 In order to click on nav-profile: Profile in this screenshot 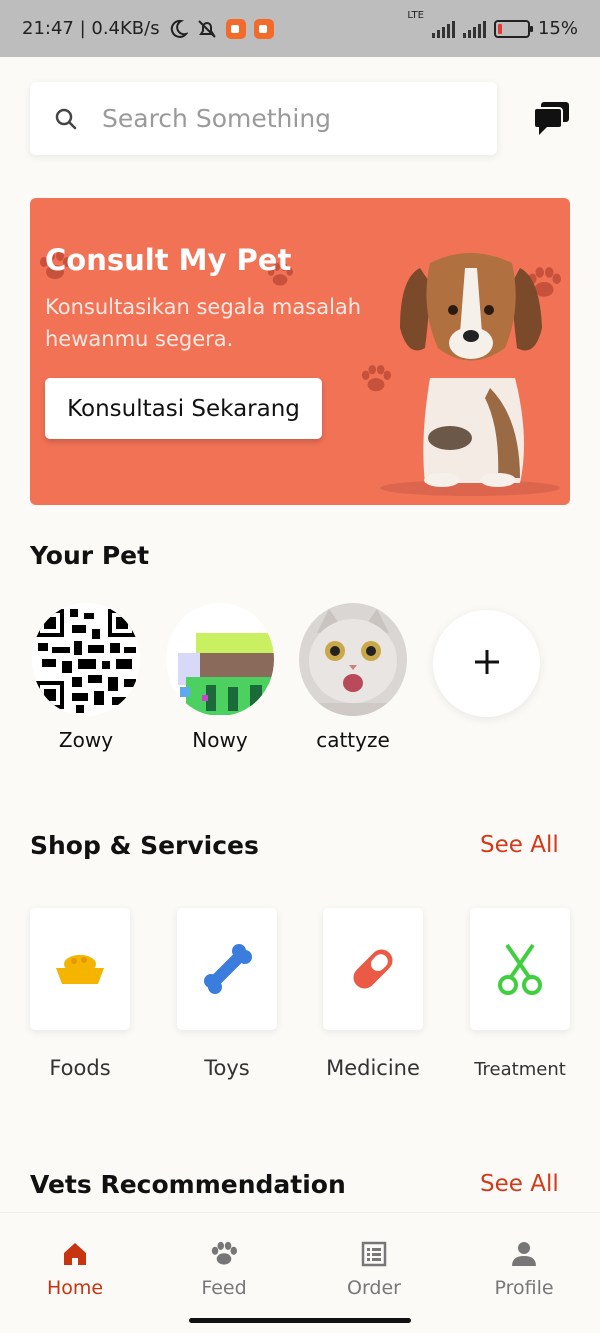, I will do `click(524, 1270)`.